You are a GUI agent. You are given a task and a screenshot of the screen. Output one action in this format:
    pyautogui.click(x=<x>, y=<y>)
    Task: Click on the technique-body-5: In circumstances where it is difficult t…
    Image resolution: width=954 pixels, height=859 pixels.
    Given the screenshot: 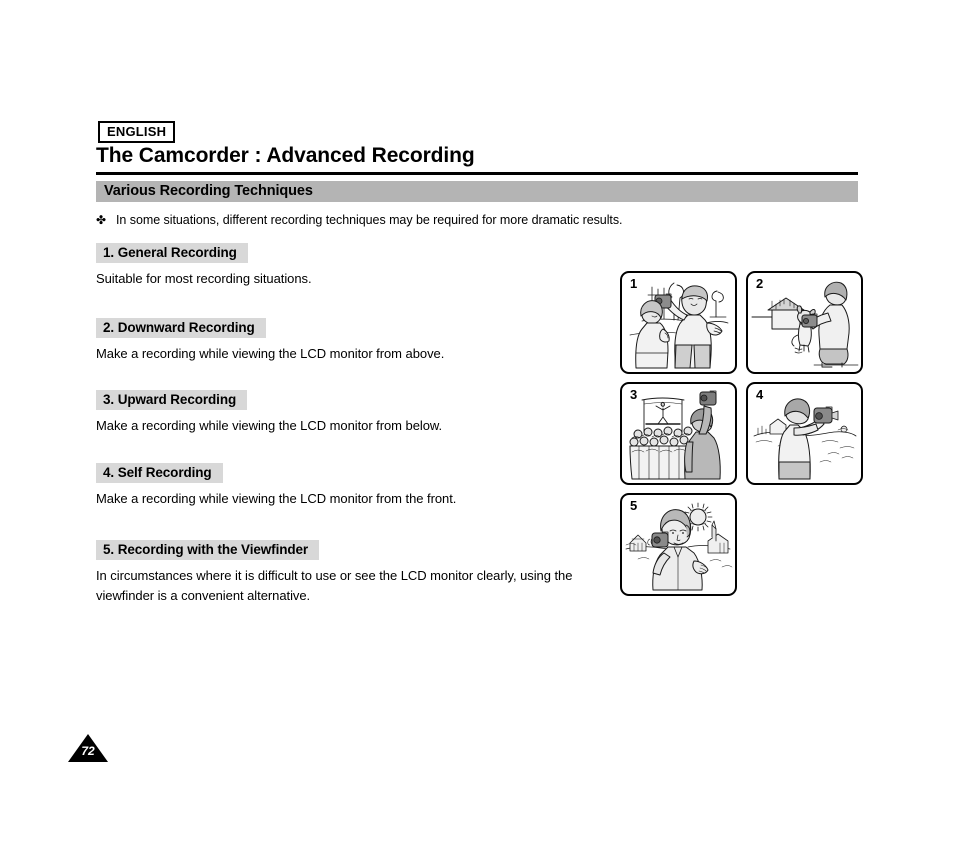 What is the action you would take?
    pyautogui.click(x=334, y=585)
    